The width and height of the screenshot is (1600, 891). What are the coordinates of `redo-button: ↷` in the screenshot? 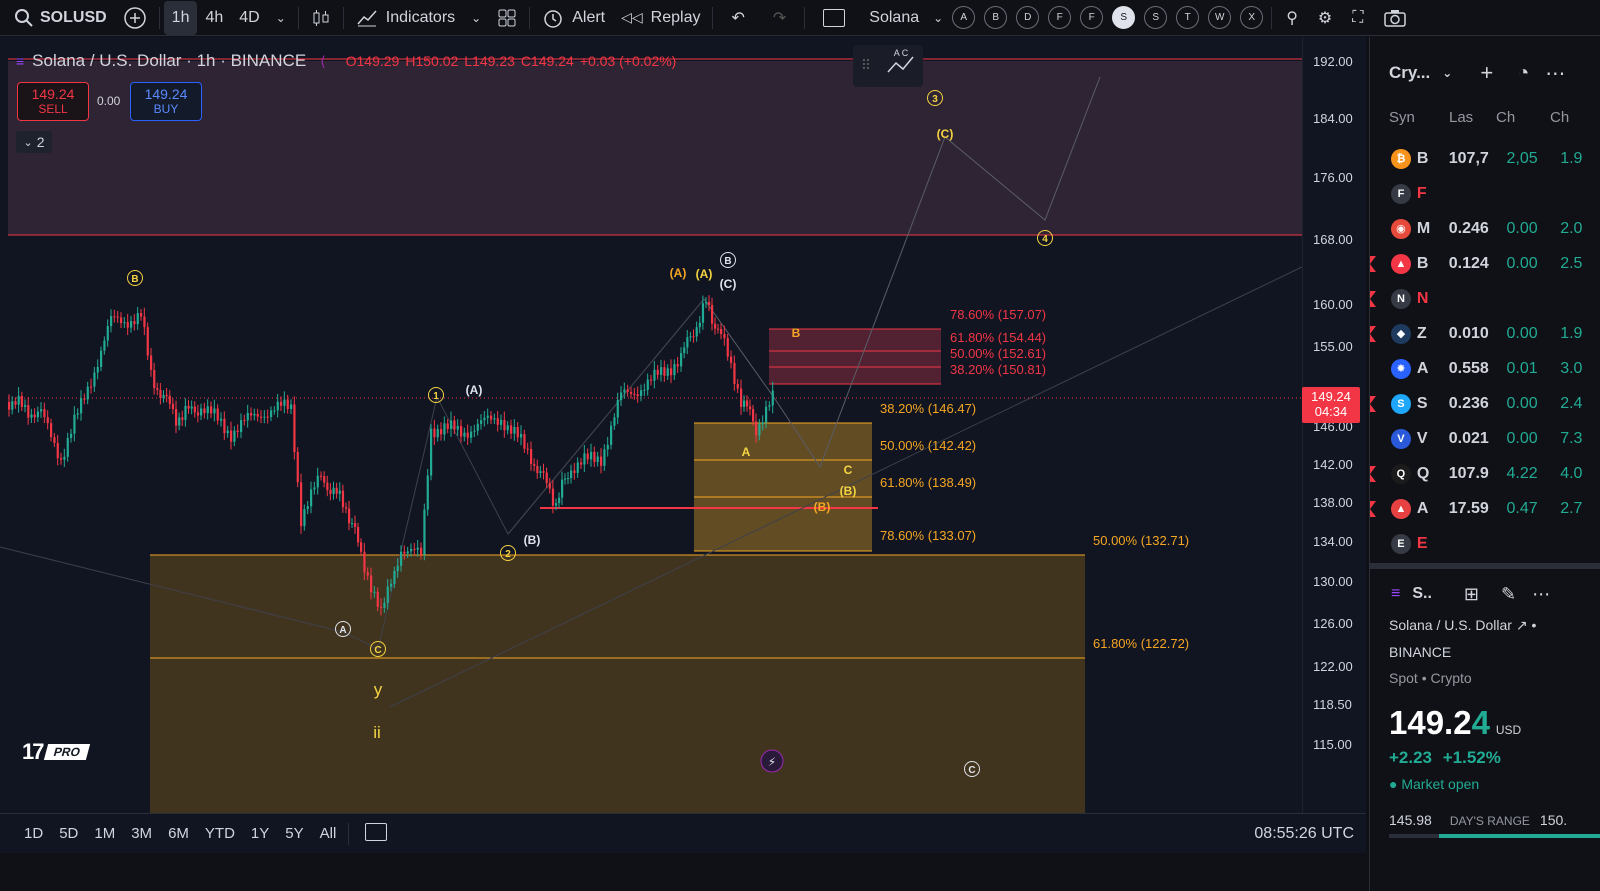 It's located at (779, 18).